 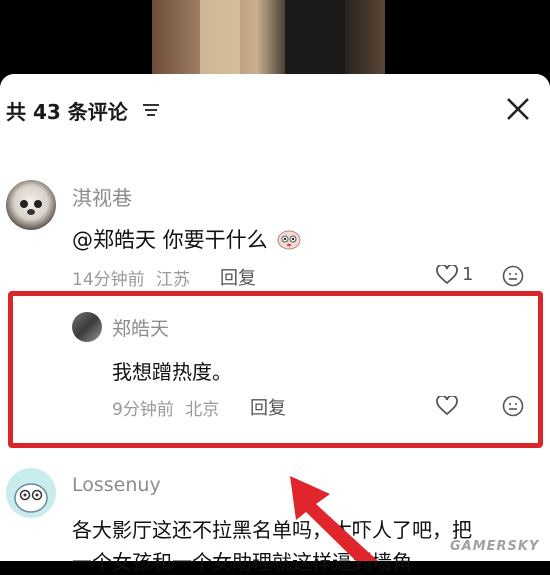 What do you see at coordinates (170, 240) in the screenshot?
I see `comment-text-body: @郑皓天 你要干什么` at bounding box center [170, 240].